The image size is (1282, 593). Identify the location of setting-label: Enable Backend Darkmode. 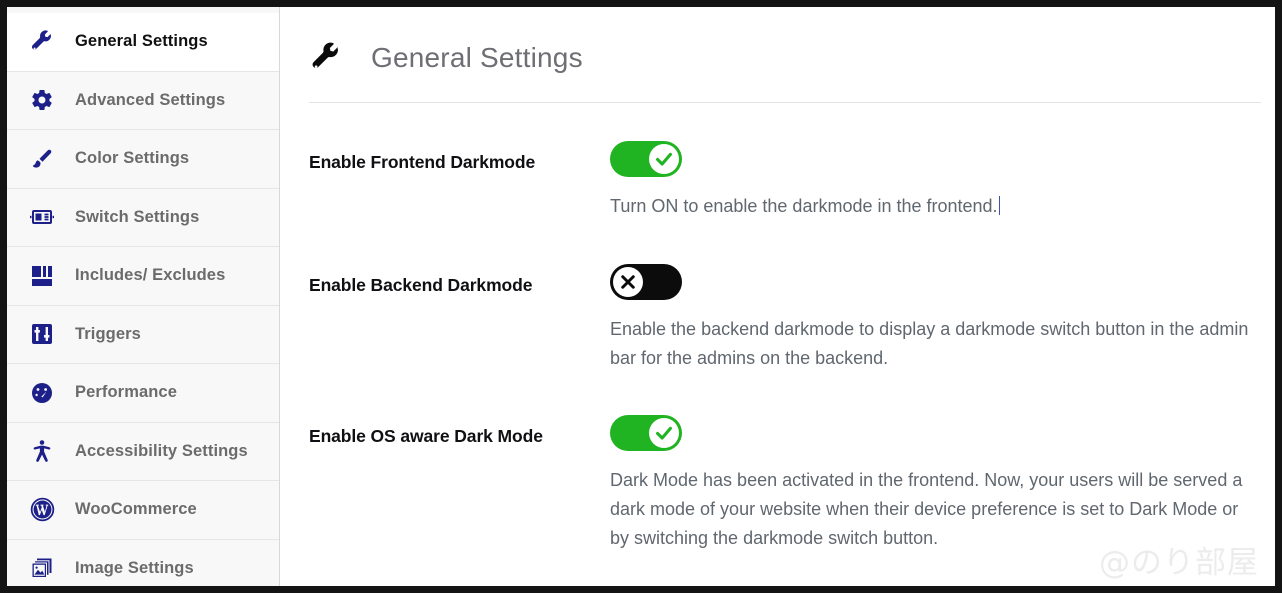
(421, 285).